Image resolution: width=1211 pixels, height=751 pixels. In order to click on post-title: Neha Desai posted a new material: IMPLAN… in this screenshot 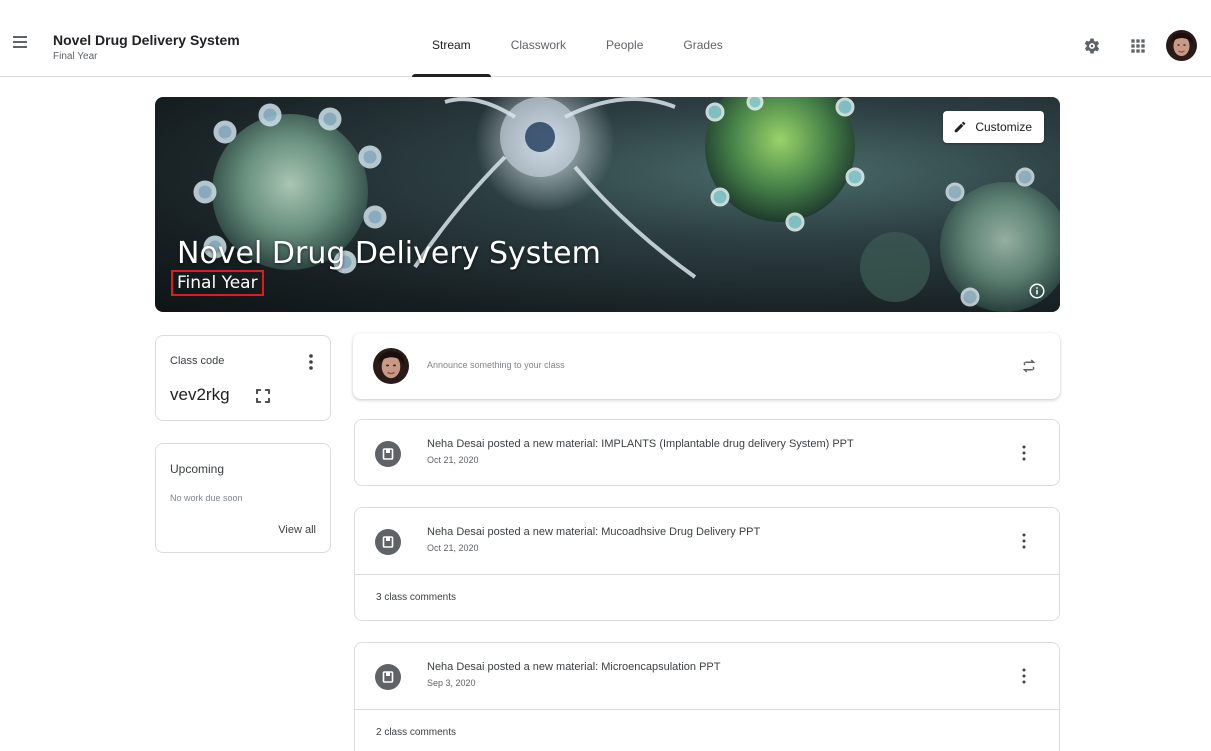, I will do `click(640, 444)`.